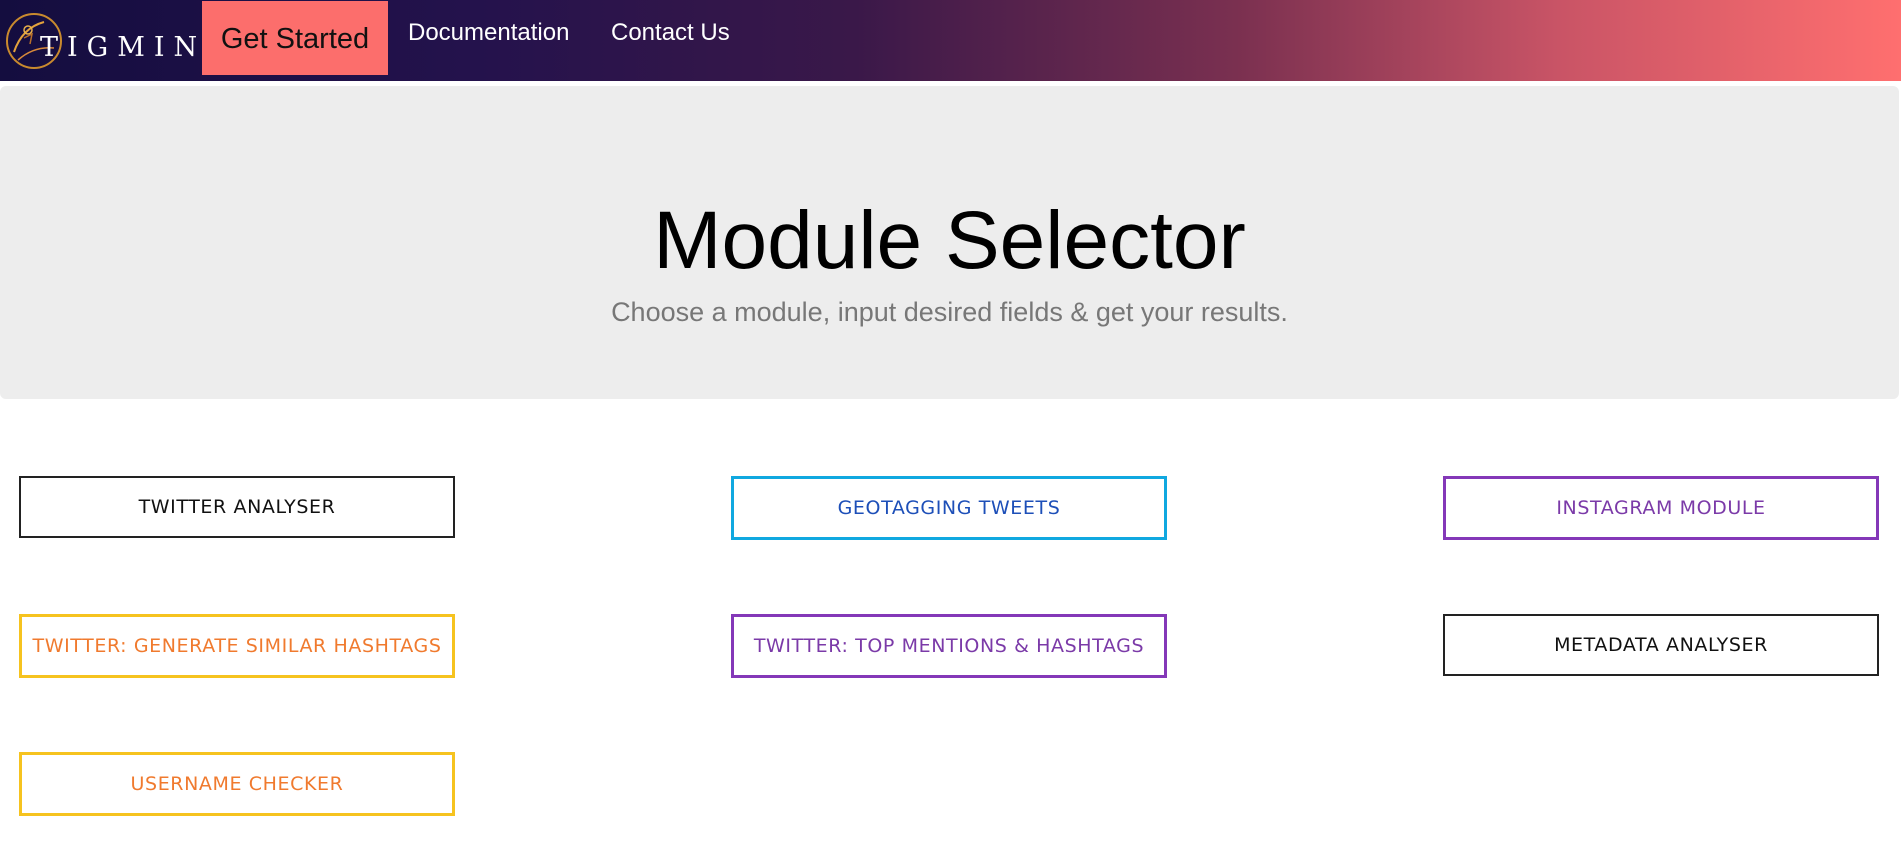  Describe the element at coordinates (949, 240) in the screenshot. I see `page-title: Module Selector` at that location.